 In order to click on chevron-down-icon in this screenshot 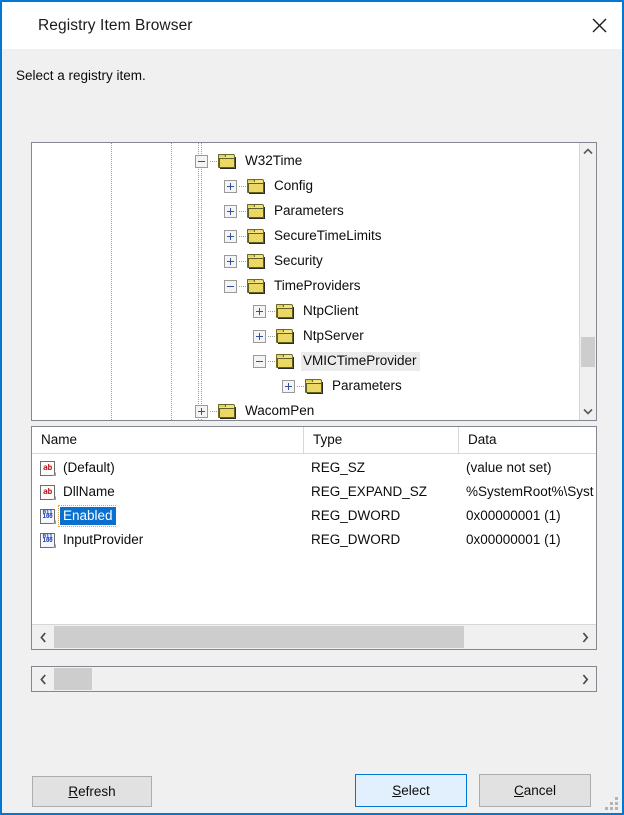, I will do `click(588, 411)`.